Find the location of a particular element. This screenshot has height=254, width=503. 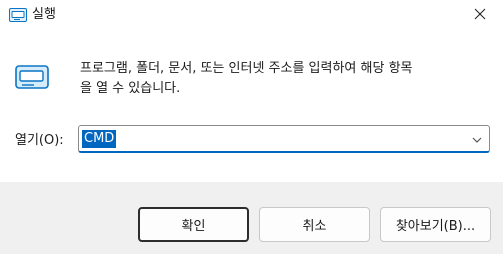

description-line-2: 을 열 수 있습니다. is located at coordinates (130, 88).